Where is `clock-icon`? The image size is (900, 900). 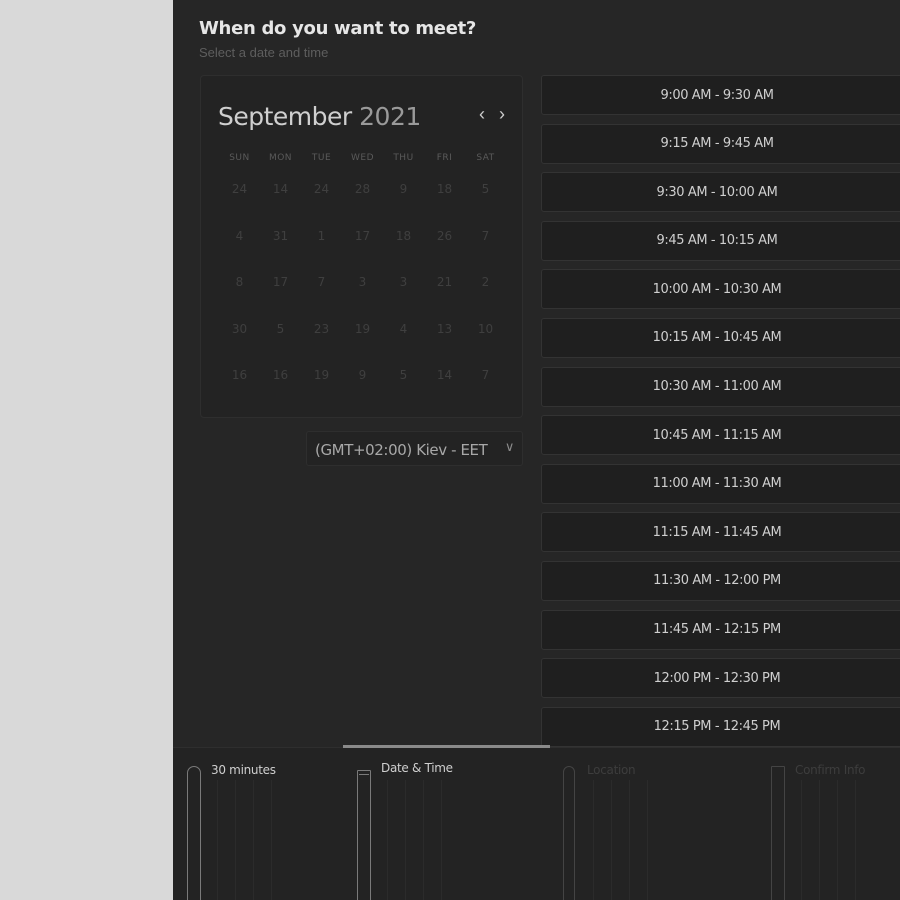
clock-icon is located at coordinates (194, 833).